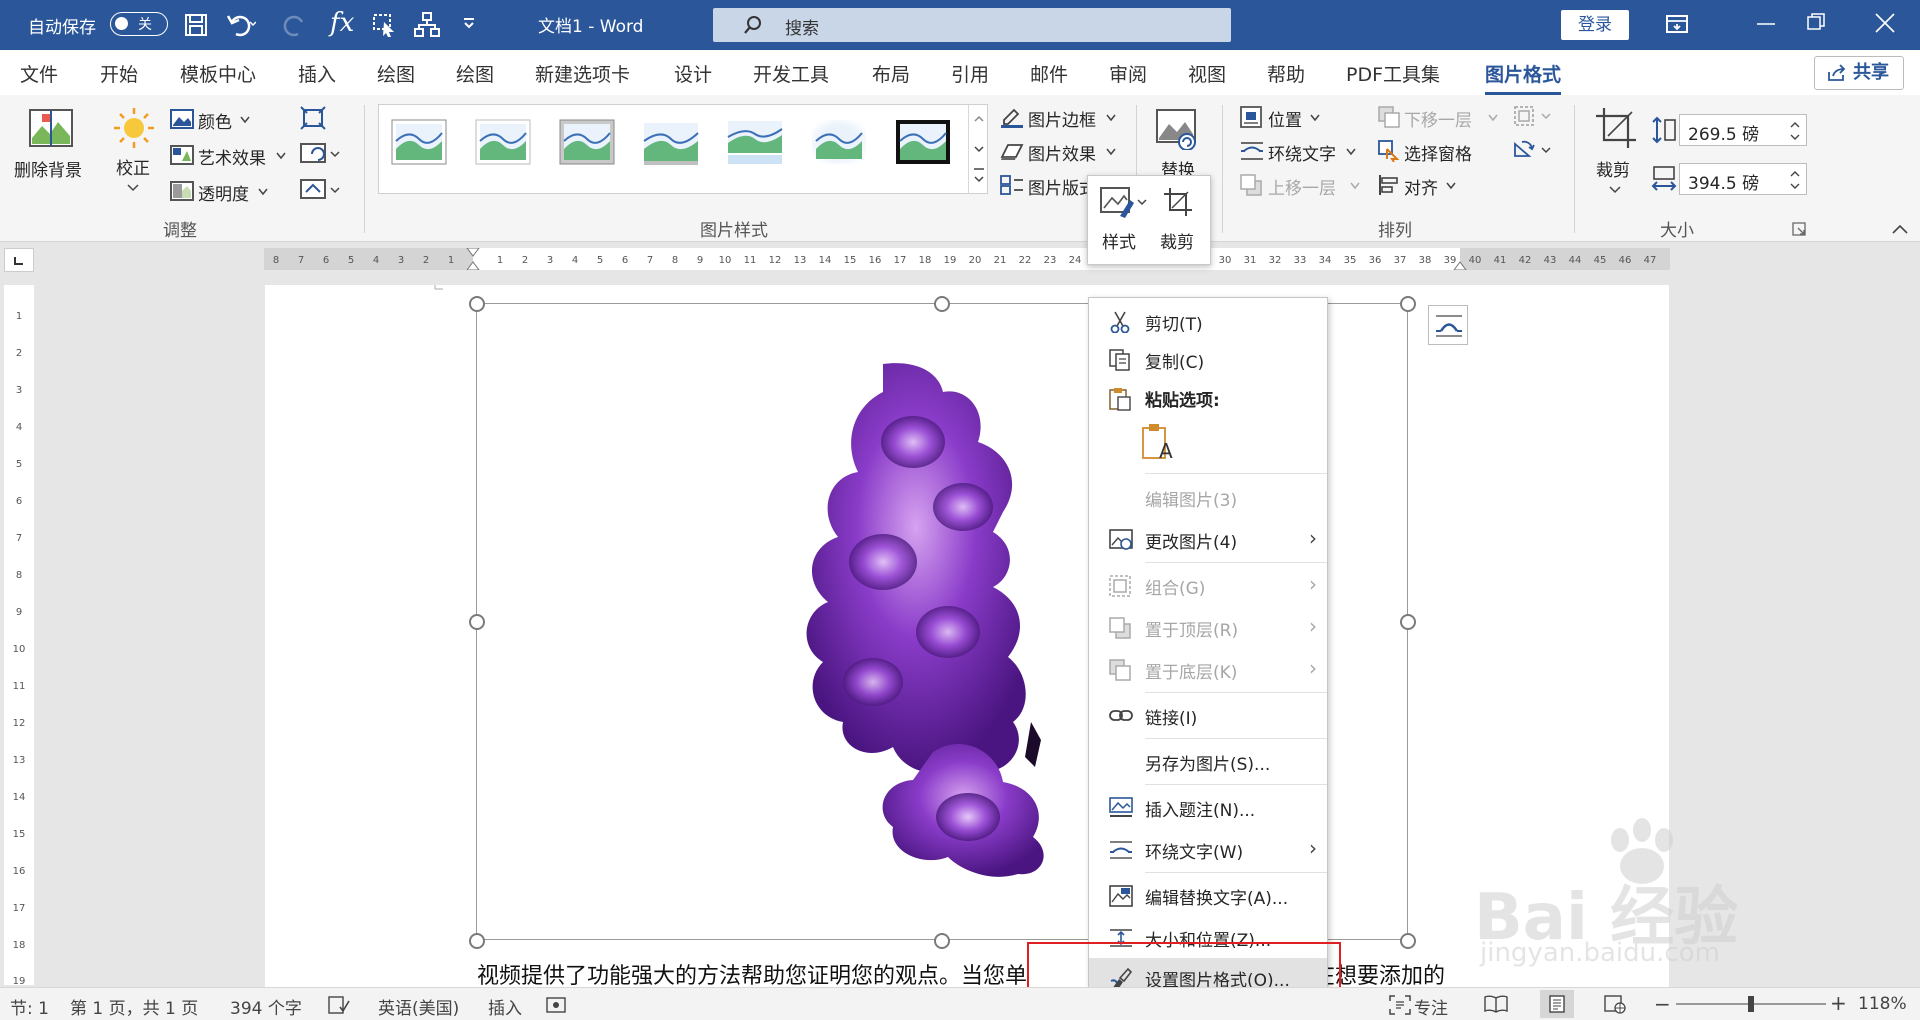 This screenshot has height=1020, width=1920. I want to click on status-word-count: 394 个字, so click(266, 1006).